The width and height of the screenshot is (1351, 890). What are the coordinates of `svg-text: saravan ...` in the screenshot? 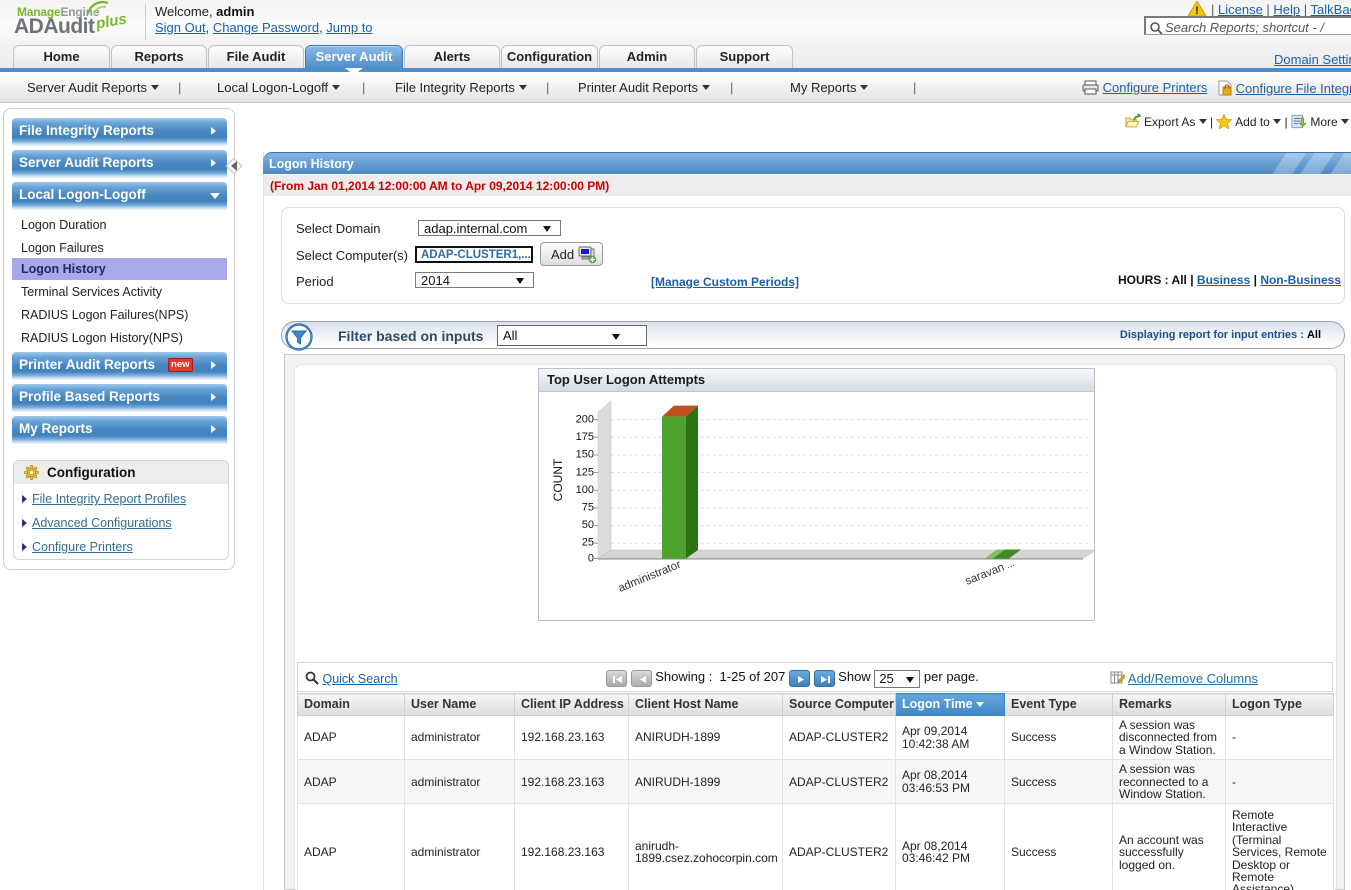 It's located at (990, 572).